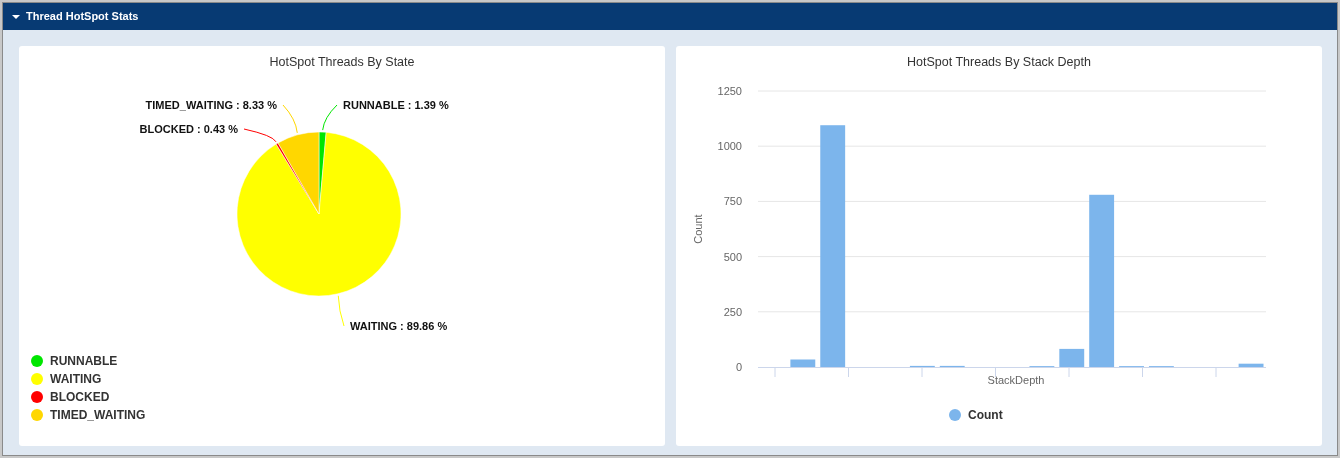  What do you see at coordinates (1016, 380) in the screenshot?
I see `axis-title: StackDepth` at bounding box center [1016, 380].